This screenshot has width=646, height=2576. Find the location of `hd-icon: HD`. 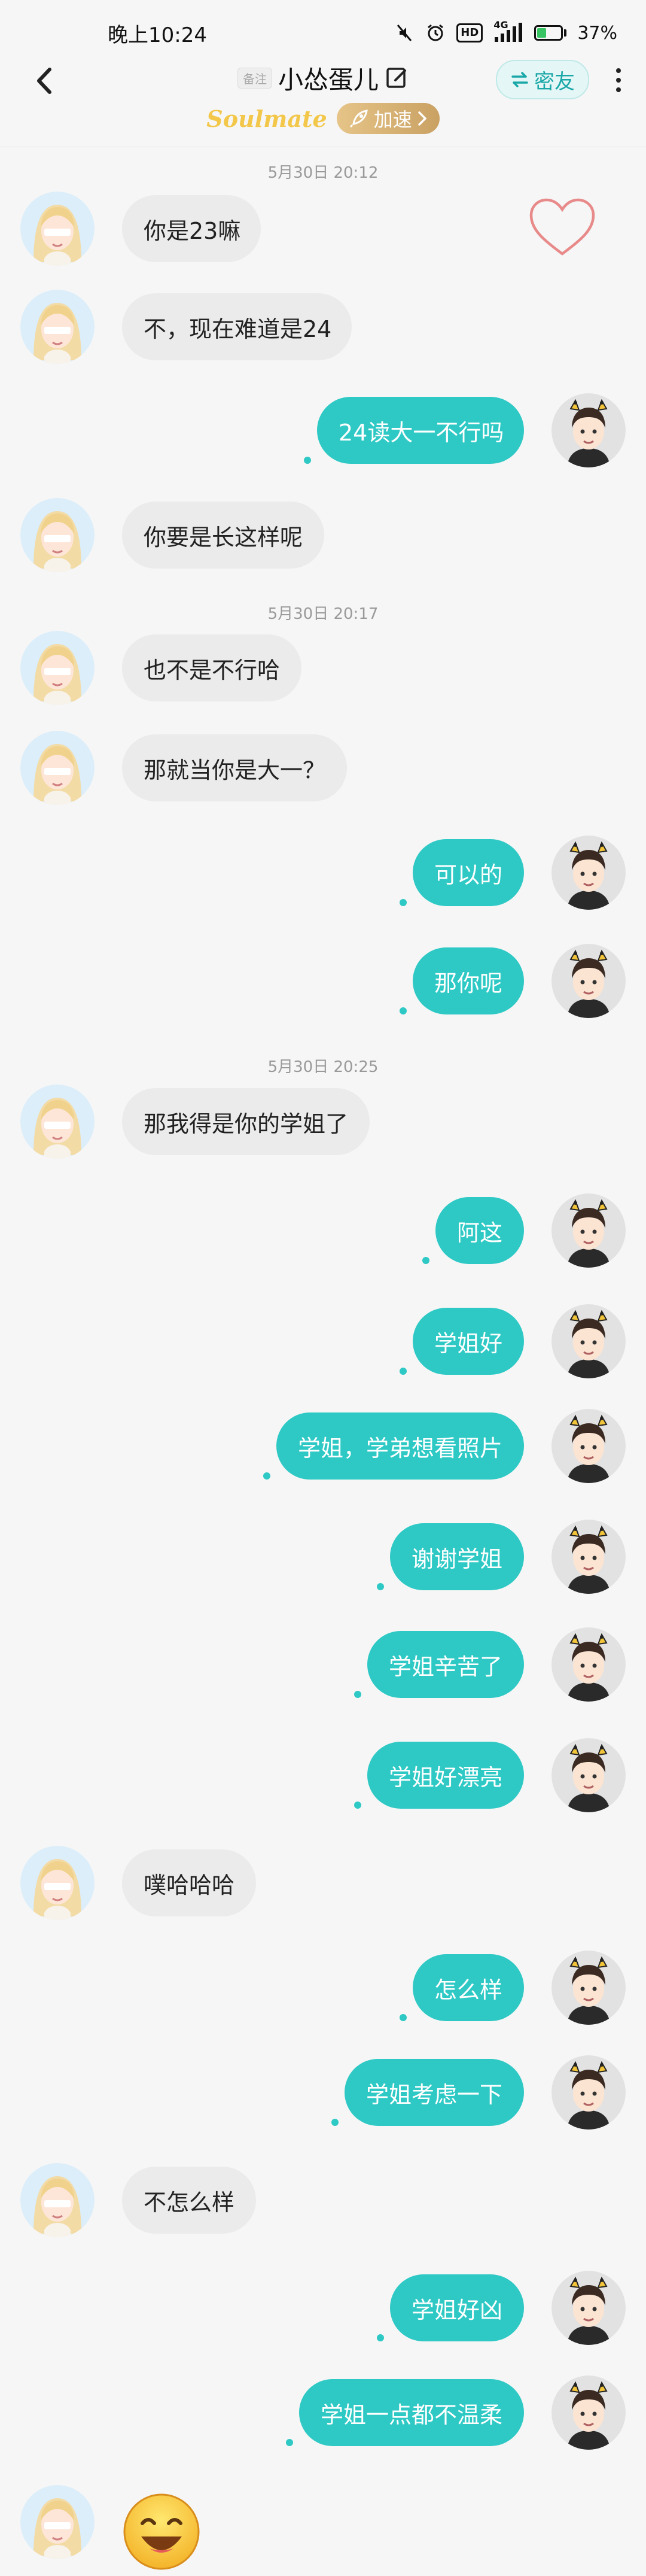

hd-icon: HD is located at coordinates (469, 32).